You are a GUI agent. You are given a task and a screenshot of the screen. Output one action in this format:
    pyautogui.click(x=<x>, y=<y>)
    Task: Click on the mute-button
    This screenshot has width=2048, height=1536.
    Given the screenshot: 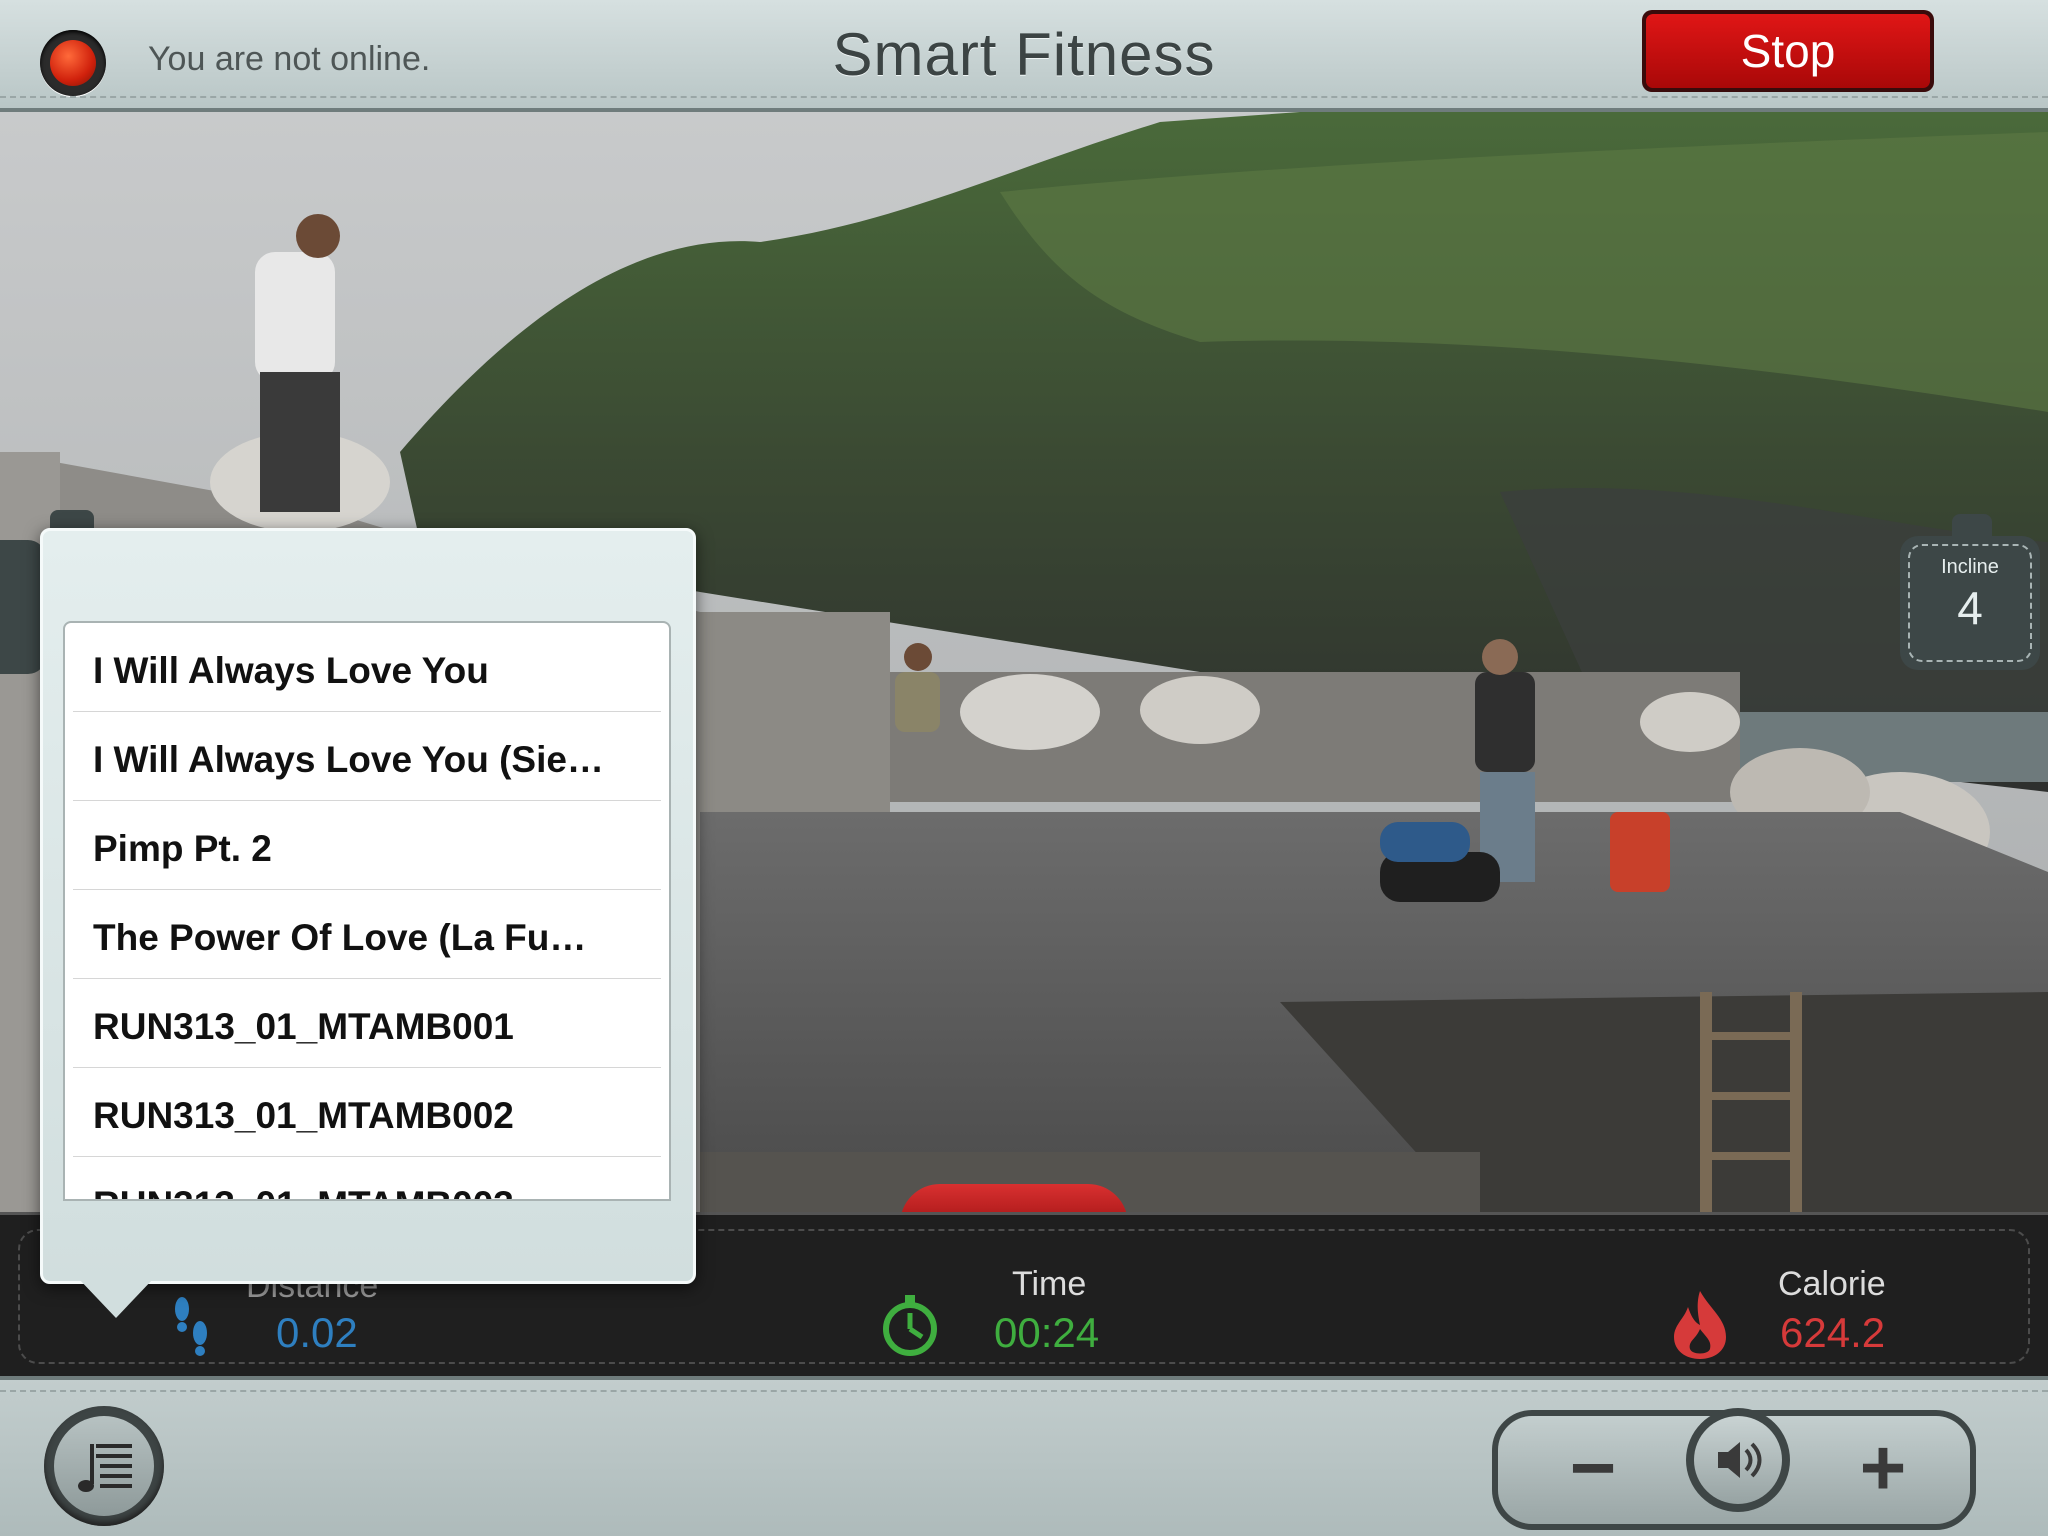 What is the action you would take?
    pyautogui.click(x=1738, y=1460)
    